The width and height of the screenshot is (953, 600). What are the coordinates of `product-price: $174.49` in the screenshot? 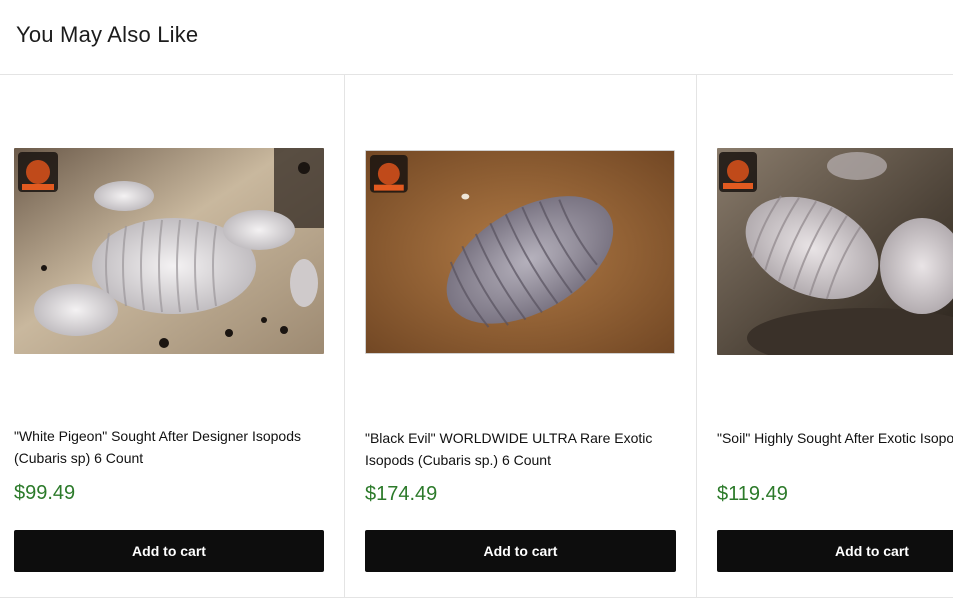 It's located at (401, 494).